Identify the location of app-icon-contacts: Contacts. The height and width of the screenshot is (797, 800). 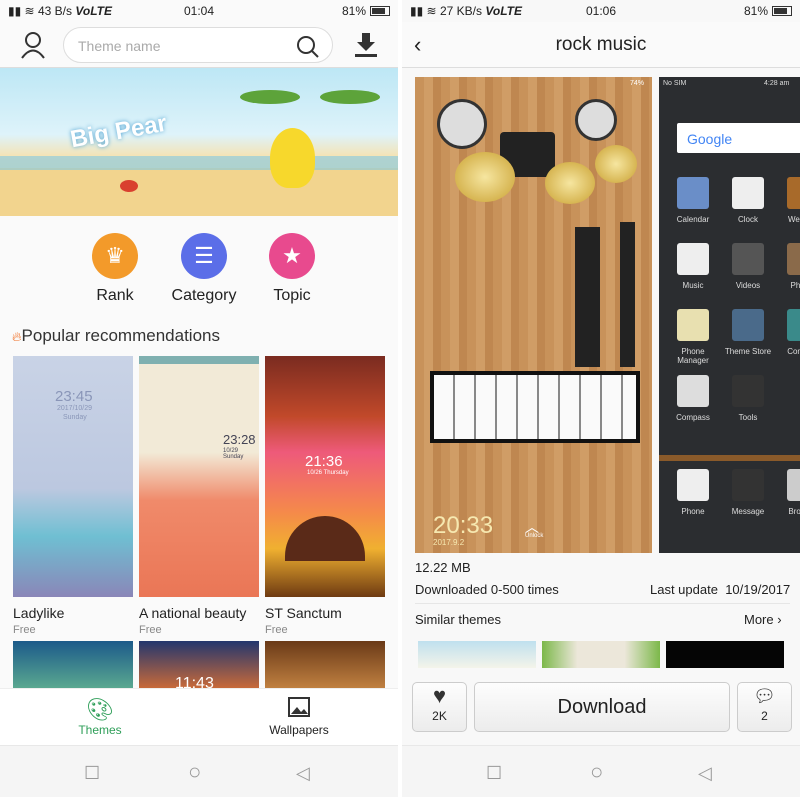
(788, 332).